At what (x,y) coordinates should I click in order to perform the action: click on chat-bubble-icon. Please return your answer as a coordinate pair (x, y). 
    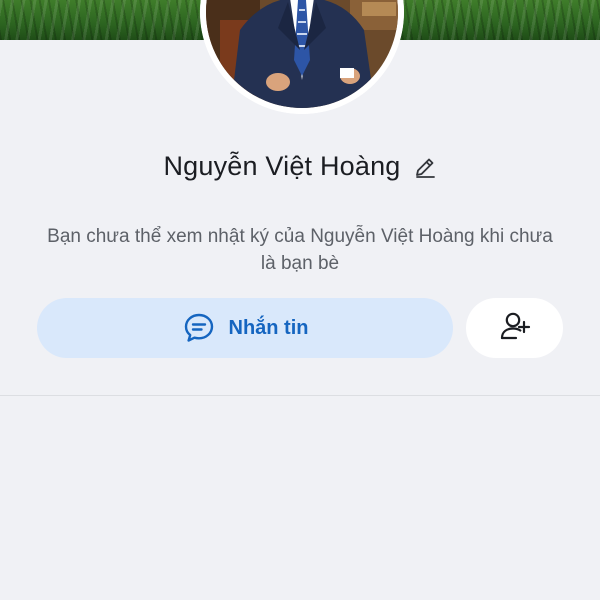
    Looking at the image, I should click on (199, 328).